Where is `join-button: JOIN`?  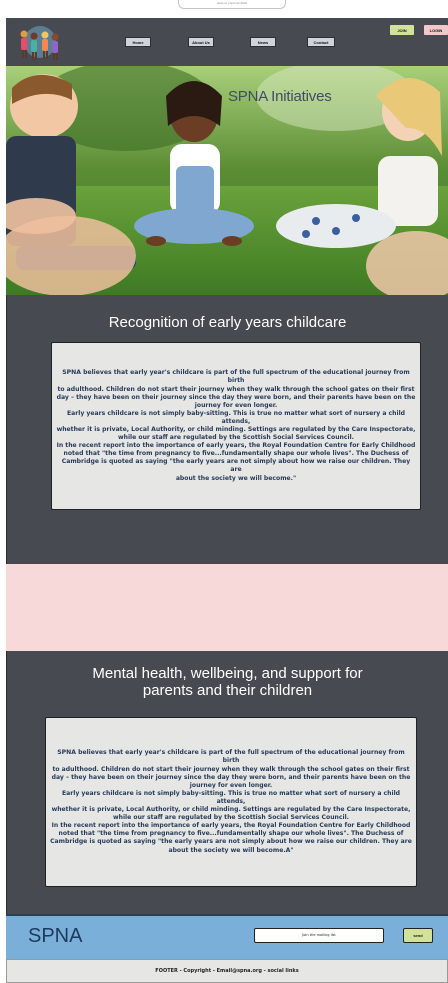 join-button: JOIN is located at coordinates (402, 30).